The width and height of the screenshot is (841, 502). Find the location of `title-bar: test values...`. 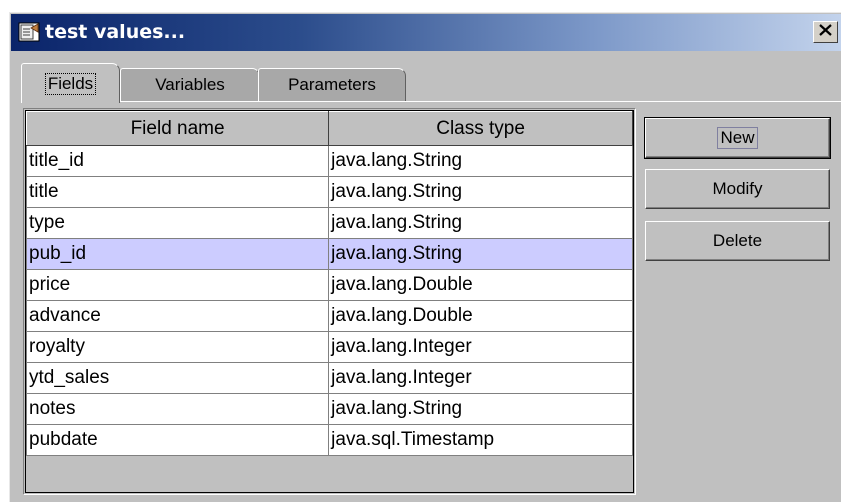

title-bar: test values... is located at coordinates (426, 32).